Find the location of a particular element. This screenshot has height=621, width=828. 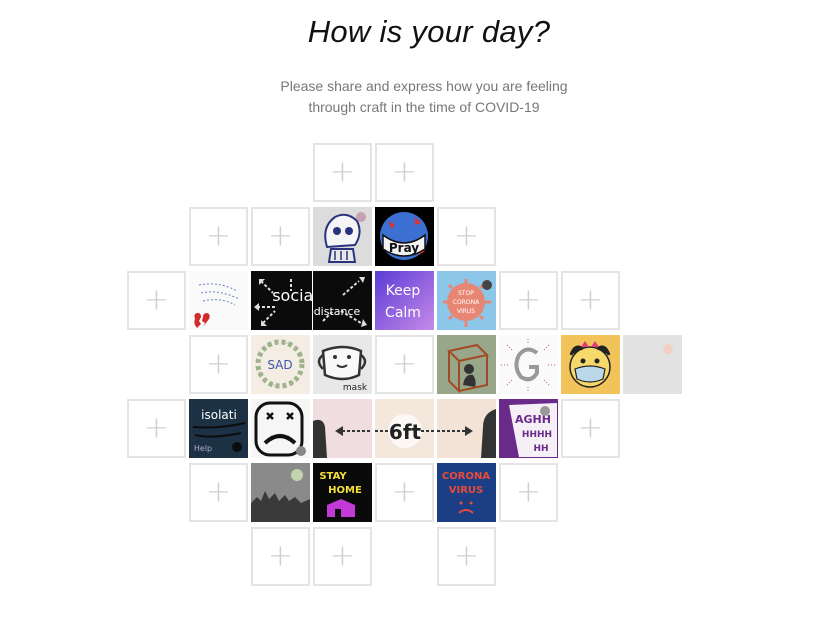

craft-tile-skull is located at coordinates (342, 236).